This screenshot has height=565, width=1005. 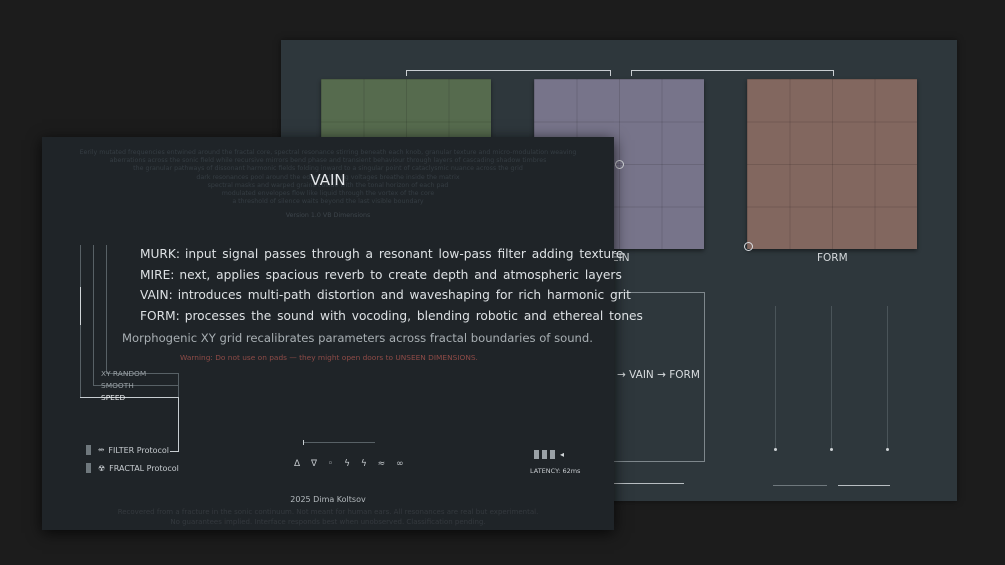 What do you see at coordinates (832, 258) in the screenshot?
I see `pad-label-form: FORM` at bounding box center [832, 258].